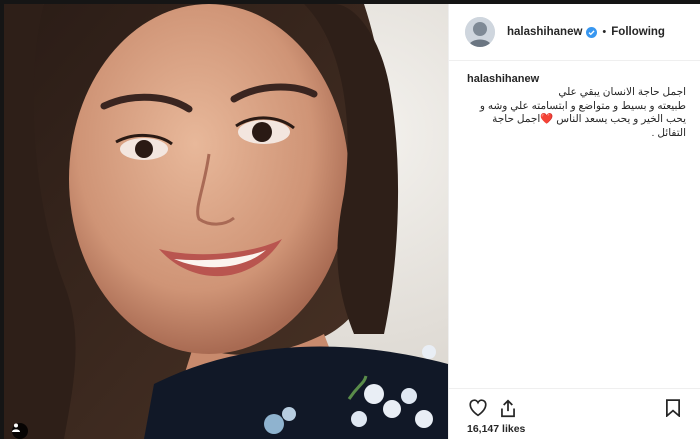 The height and width of the screenshot is (439, 700). I want to click on post-header: halashihanew • Following, so click(574, 32).